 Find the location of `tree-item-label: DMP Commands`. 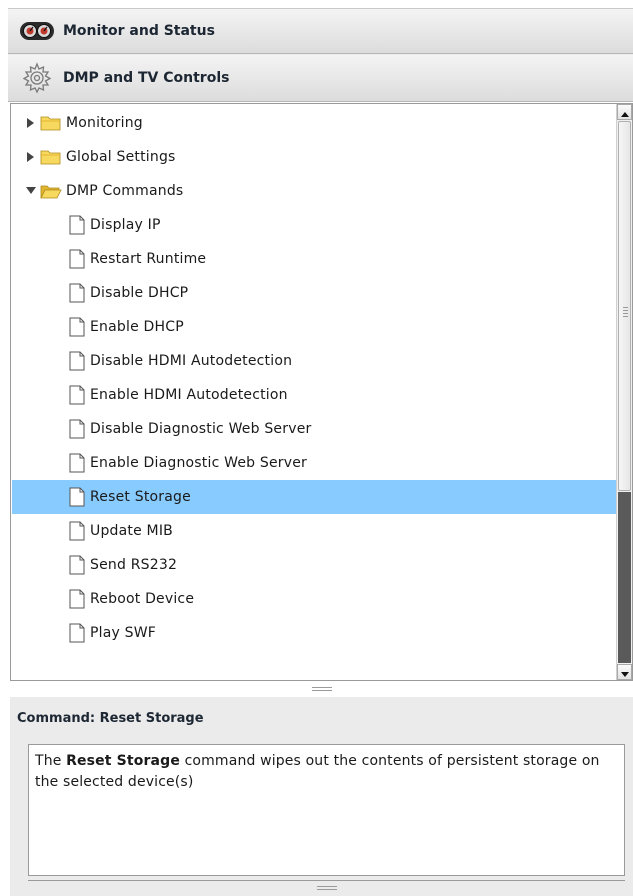

tree-item-label: DMP Commands is located at coordinates (125, 191).